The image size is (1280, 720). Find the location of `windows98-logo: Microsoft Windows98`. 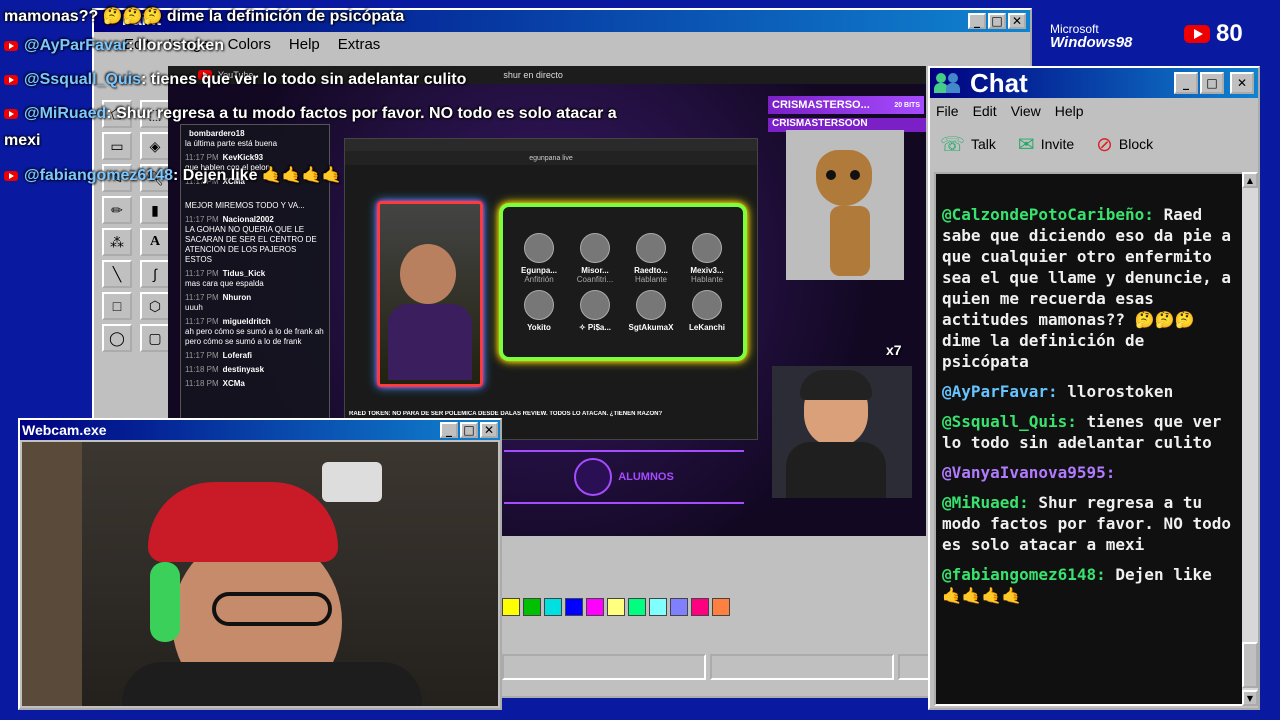

windows98-logo: Microsoft Windows98 is located at coordinates (1091, 36).